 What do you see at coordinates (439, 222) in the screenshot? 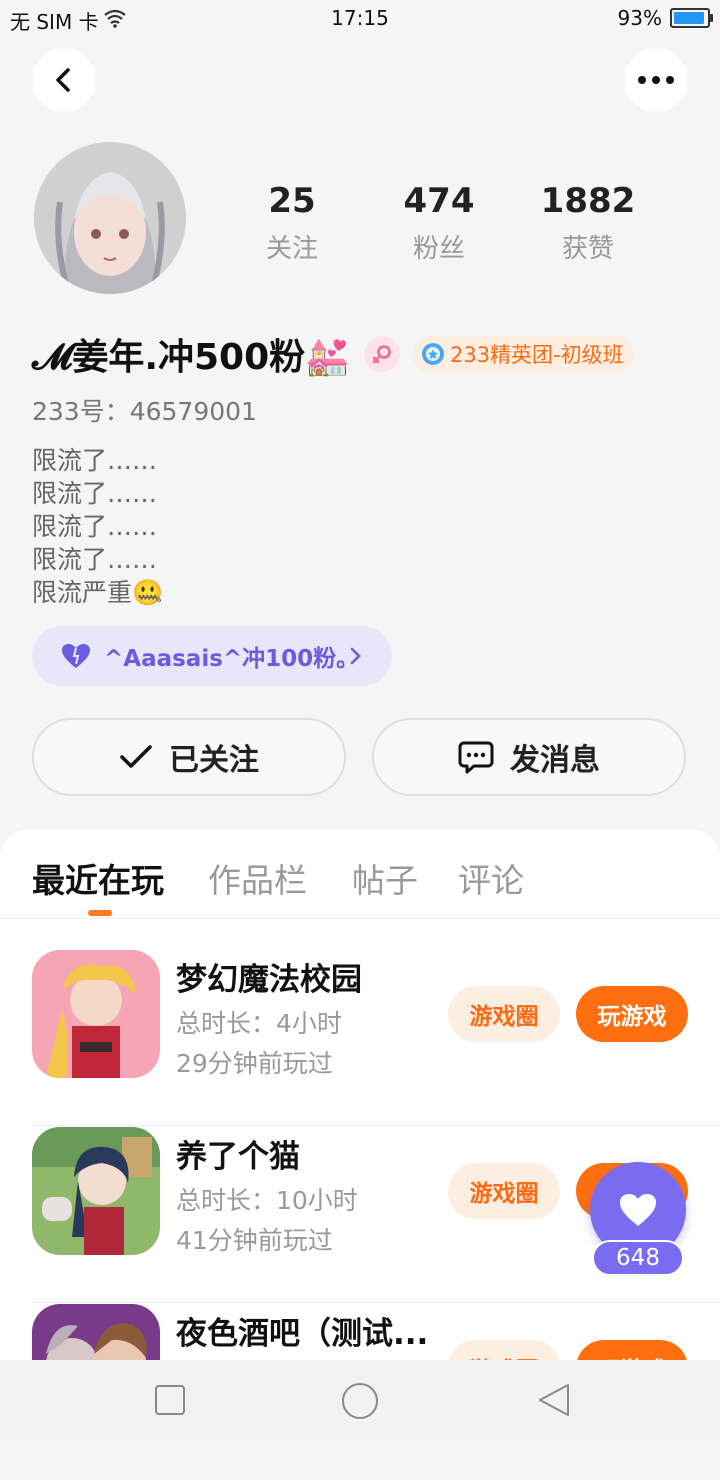
I see `stat-followers: 474 粉丝` at bounding box center [439, 222].